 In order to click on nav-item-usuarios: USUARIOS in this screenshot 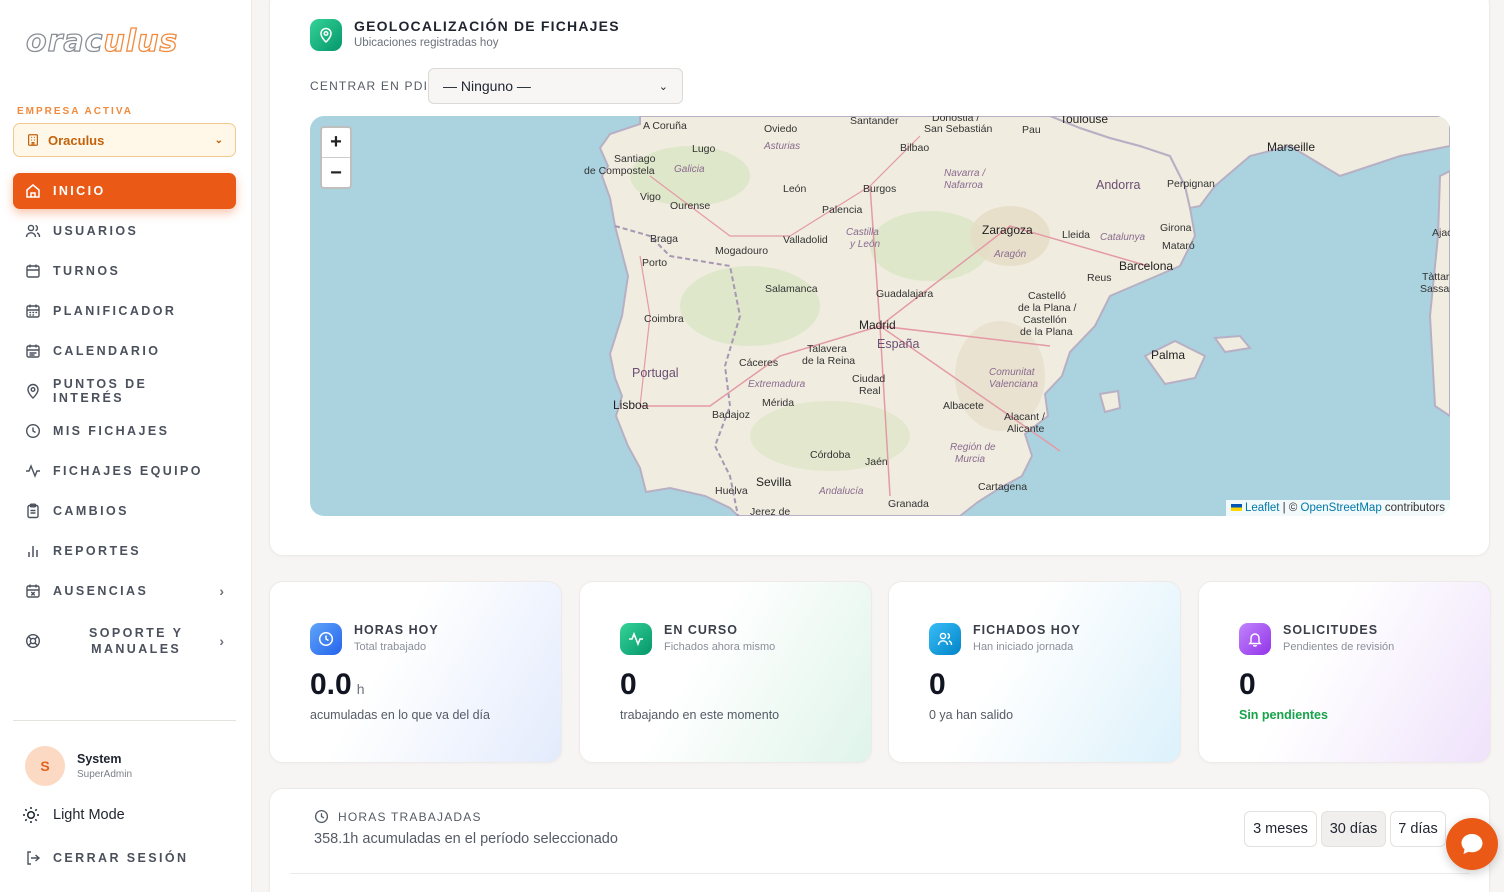, I will do `click(124, 231)`.